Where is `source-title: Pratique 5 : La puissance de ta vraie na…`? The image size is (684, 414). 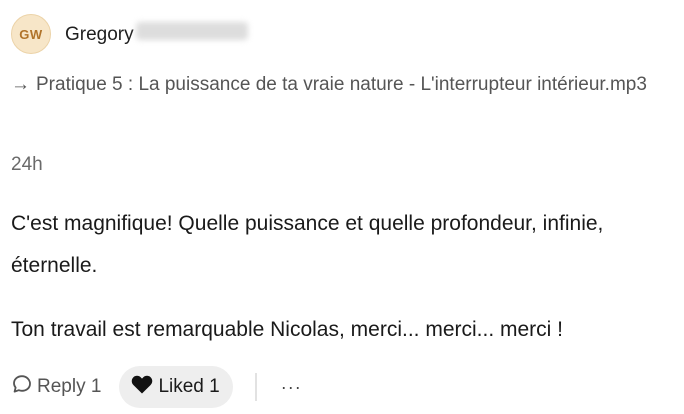
source-title: Pratique 5 : La puissance de ta vraie na… is located at coordinates (341, 84).